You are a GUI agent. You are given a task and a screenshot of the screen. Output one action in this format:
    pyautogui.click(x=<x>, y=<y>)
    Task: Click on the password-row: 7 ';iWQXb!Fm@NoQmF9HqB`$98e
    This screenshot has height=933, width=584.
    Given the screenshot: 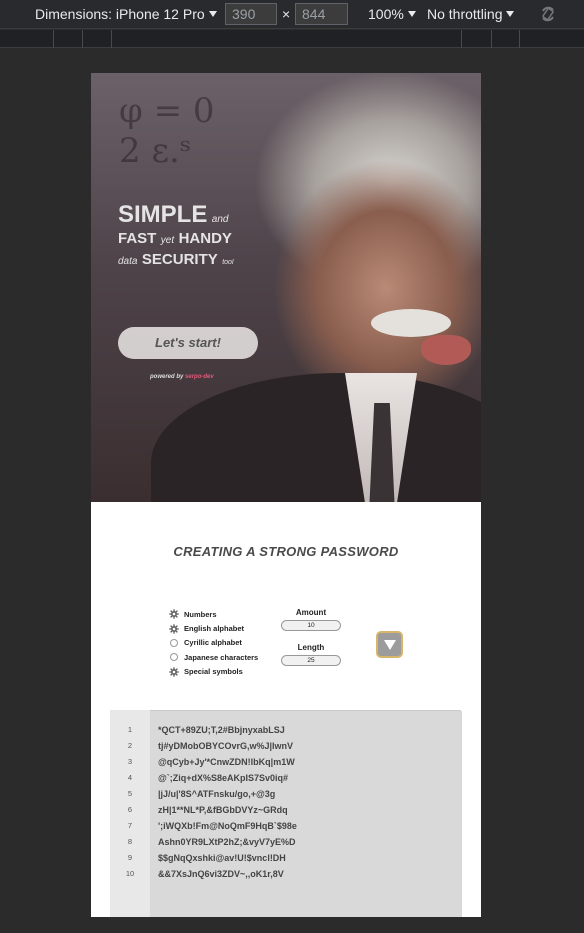 What is the action you would take?
    pyautogui.click(x=286, y=826)
    